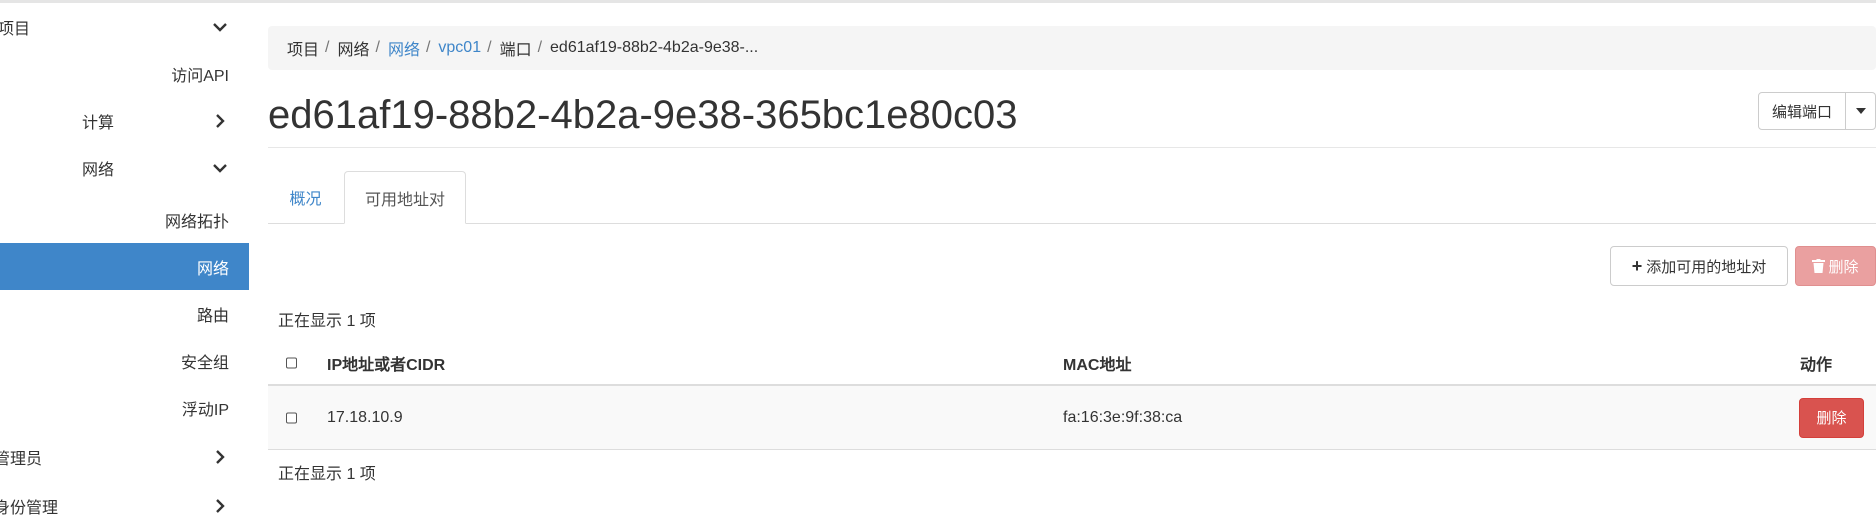  What do you see at coordinates (459, 48) in the screenshot?
I see `breadcrumb-link: vpc01` at bounding box center [459, 48].